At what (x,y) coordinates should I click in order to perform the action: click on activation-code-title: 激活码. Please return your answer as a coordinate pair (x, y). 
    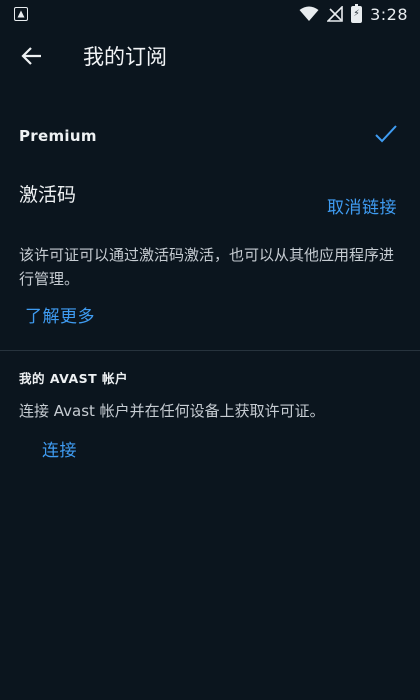
    Looking at the image, I should click on (48, 195).